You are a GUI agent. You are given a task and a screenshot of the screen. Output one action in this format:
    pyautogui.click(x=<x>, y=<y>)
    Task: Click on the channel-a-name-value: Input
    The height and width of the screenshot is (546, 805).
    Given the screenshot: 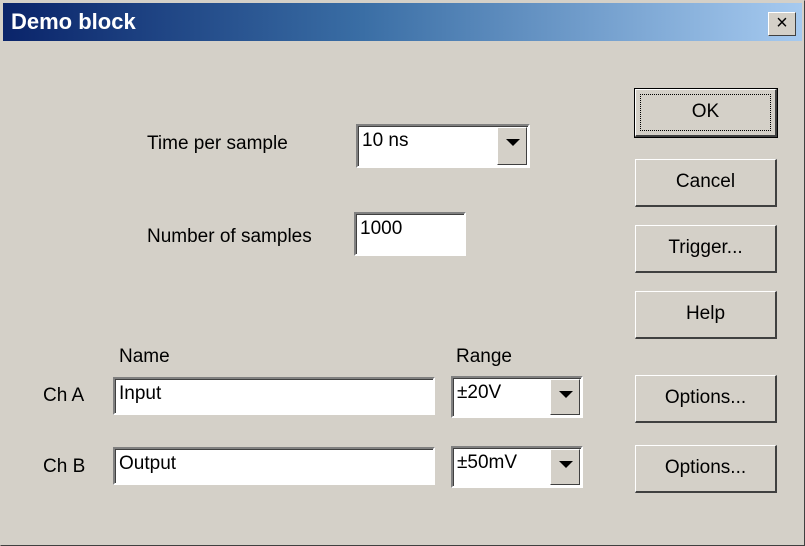 What is the action you would take?
    pyautogui.click(x=140, y=393)
    